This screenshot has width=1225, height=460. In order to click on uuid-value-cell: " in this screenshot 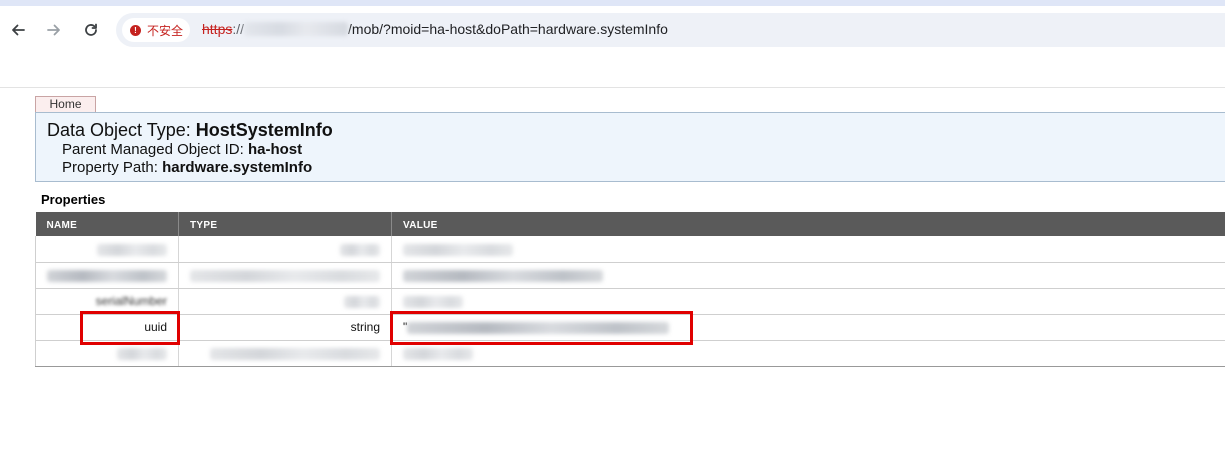, I will do `click(808, 327)`.